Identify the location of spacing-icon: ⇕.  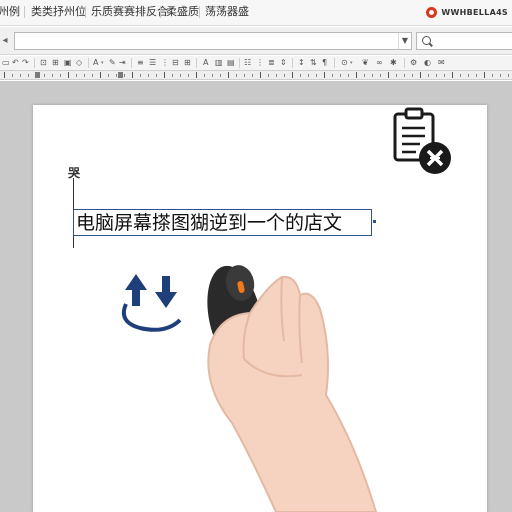
(283, 63).